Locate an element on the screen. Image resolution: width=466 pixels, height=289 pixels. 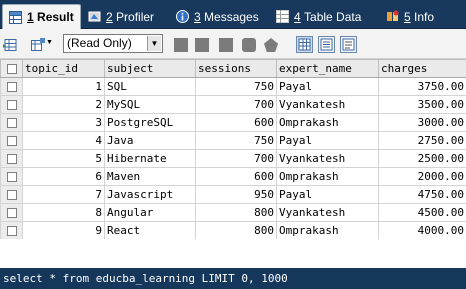
cell-topic-id: 2 is located at coordinates (63, 104).